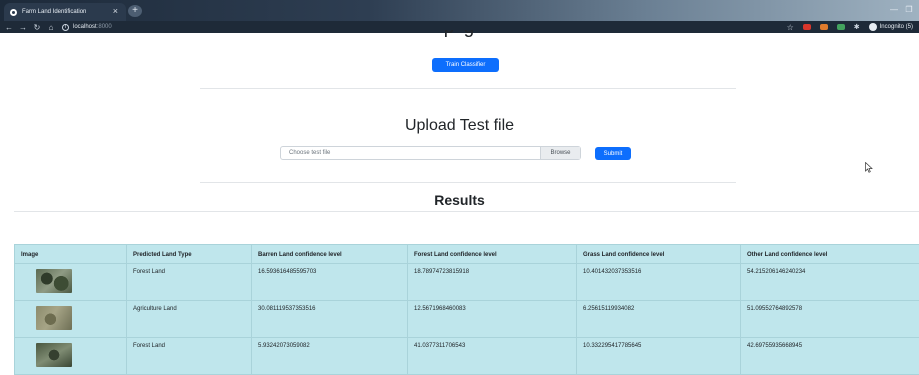  Describe the element at coordinates (658, 282) in the screenshot. I see `grass-cell: 10.401432037353516` at that location.